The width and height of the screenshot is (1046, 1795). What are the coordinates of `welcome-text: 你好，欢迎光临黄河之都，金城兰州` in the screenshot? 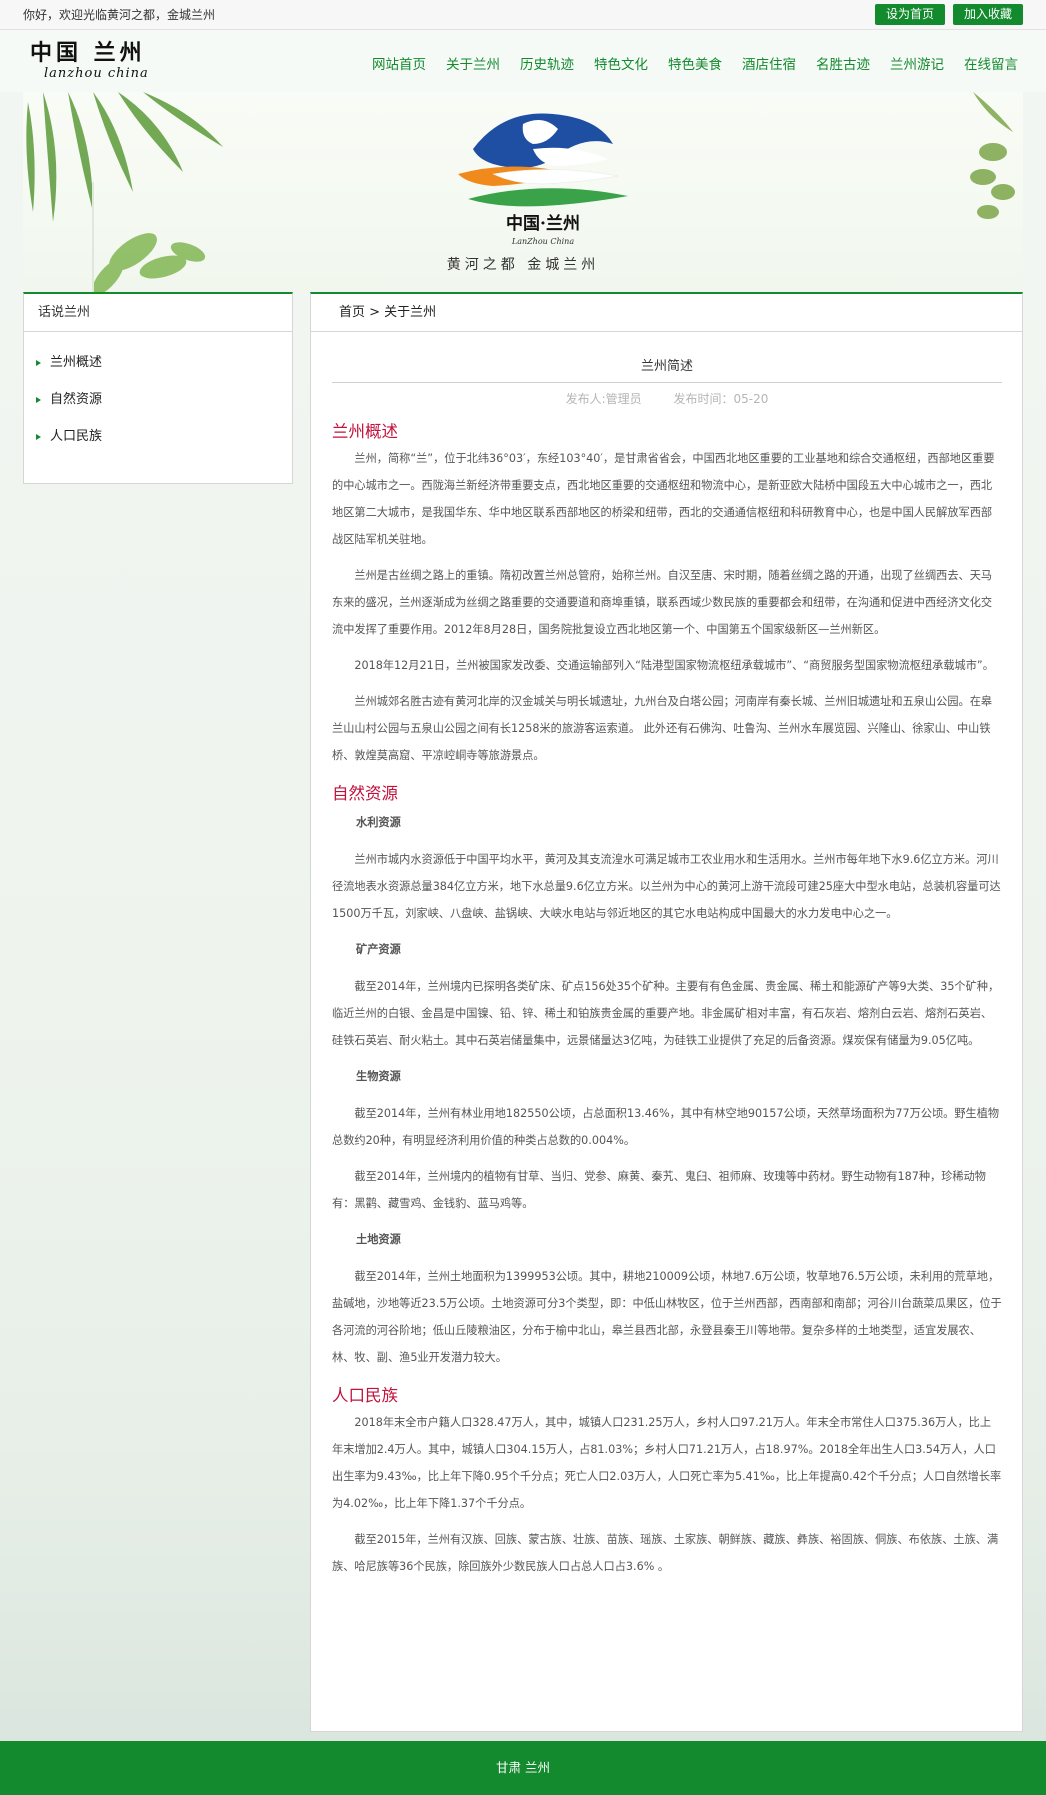 It's located at (119, 15).